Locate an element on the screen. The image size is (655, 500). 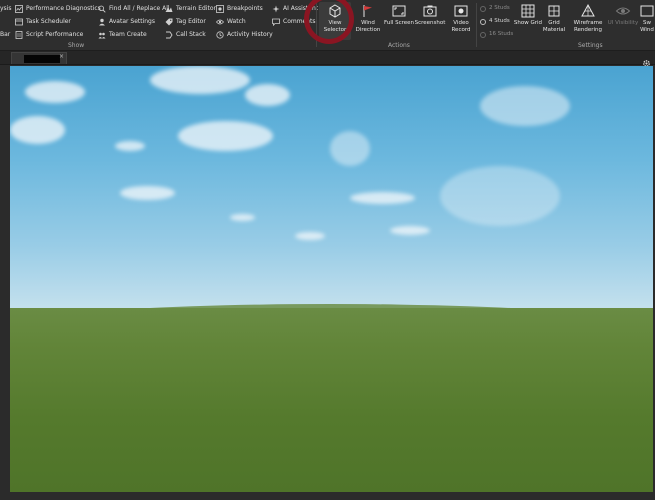
task-scheduler-button: Task Scheduler is located at coordinates (58, 21).